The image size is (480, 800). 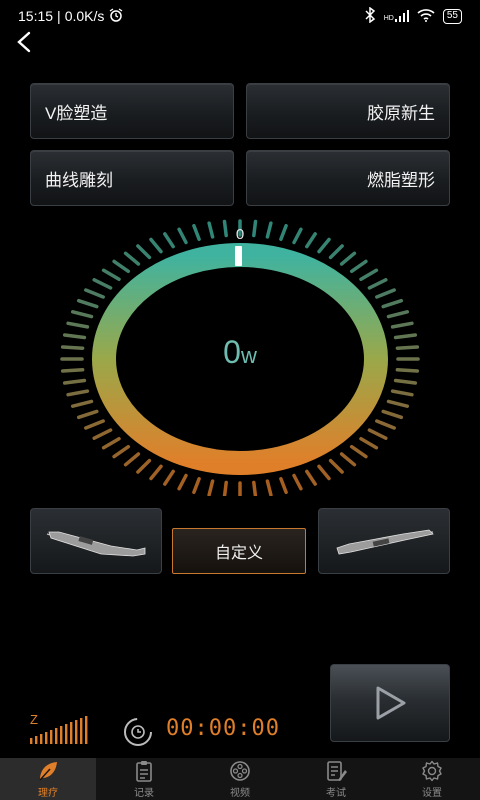 What do you see at coordinates (240, 770) in the screenshot?
I see `video-icon` at bounding box center [240, 770].